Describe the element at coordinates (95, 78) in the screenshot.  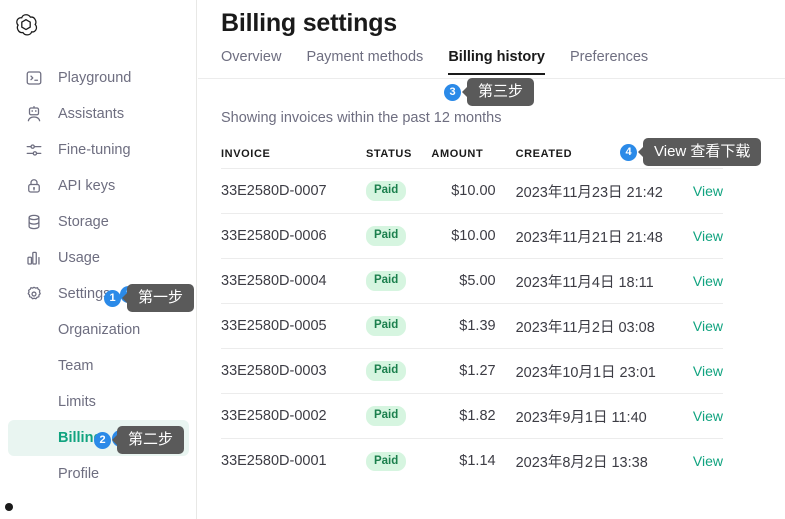
I see `sidebar-item-label: Playground` at that location.